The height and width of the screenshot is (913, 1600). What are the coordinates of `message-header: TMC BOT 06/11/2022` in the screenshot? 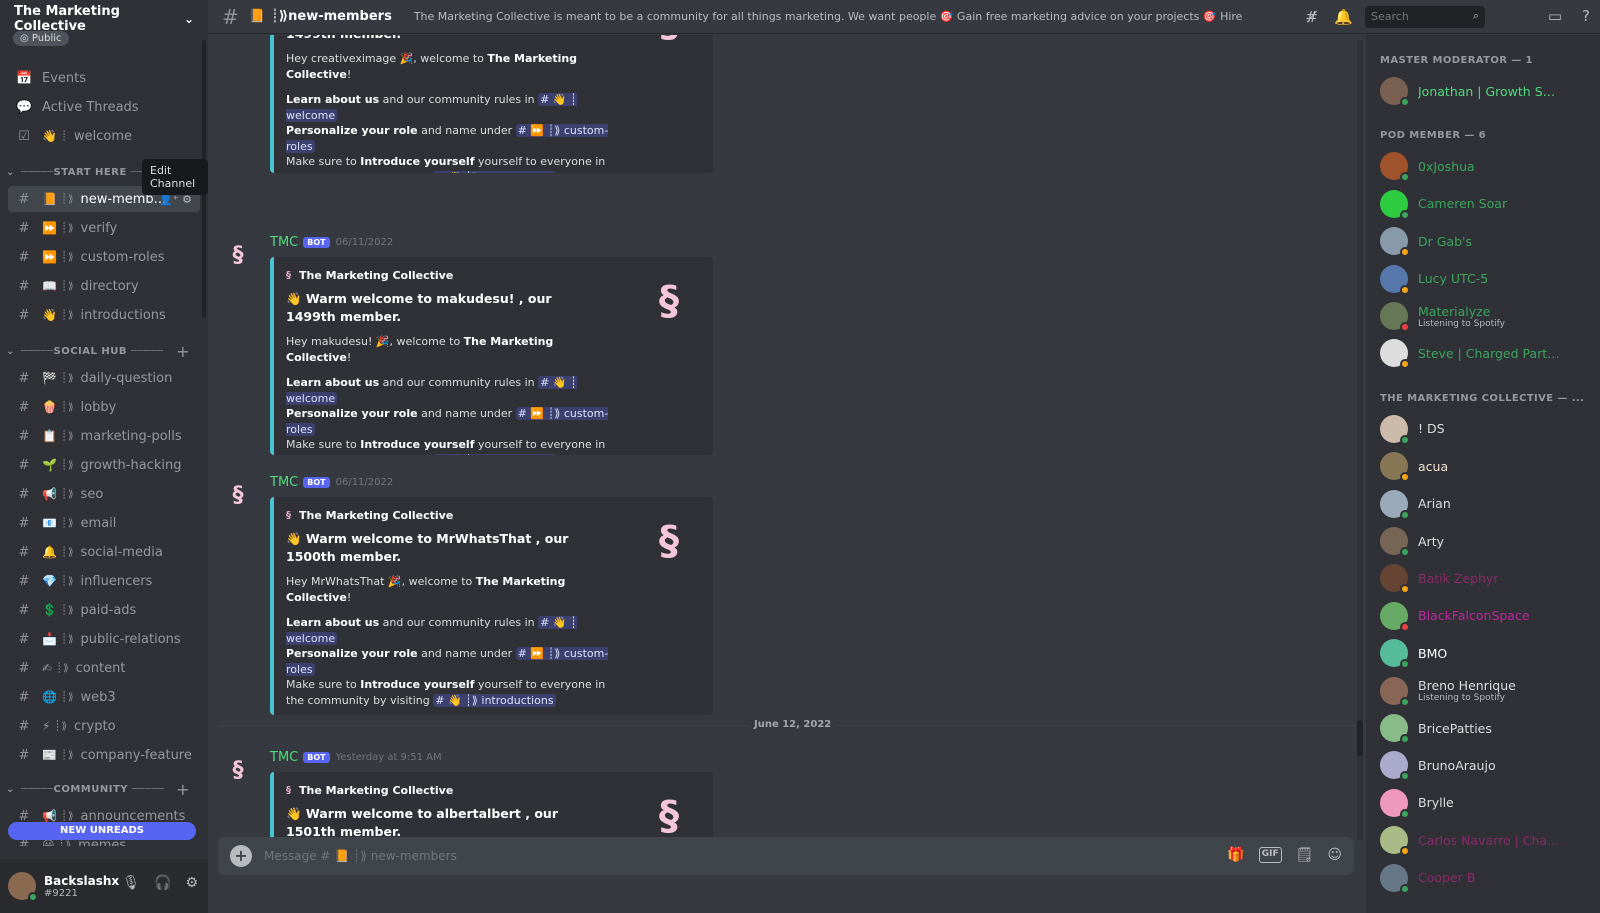 It's located at (331, 482).